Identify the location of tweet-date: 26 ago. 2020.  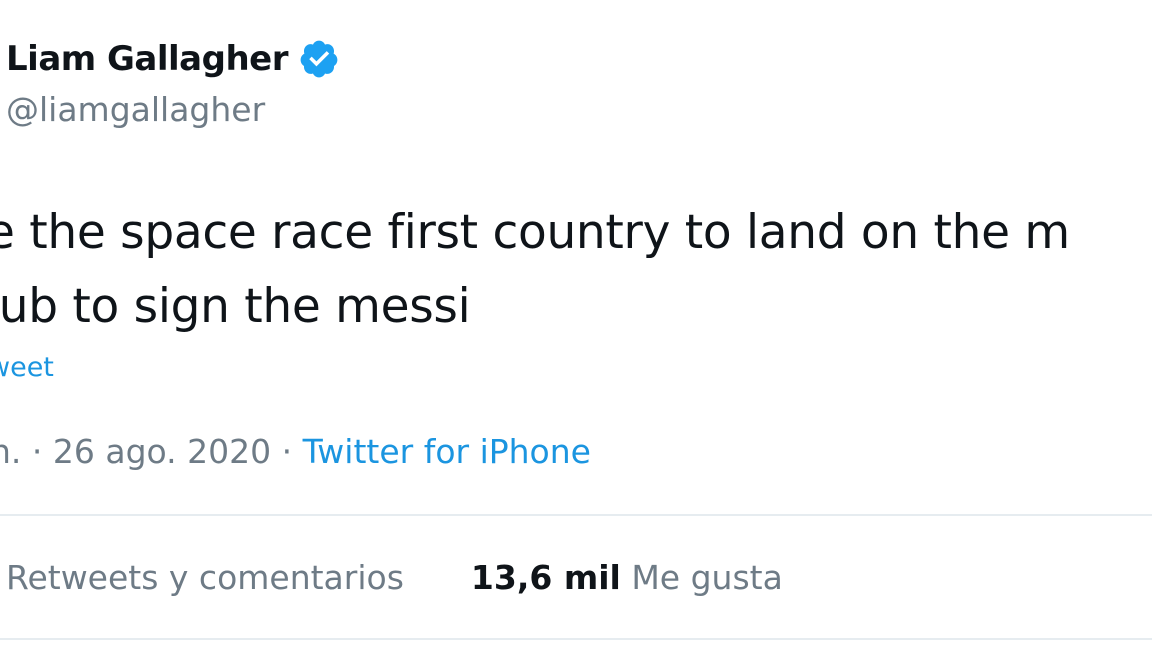
(162, 451).